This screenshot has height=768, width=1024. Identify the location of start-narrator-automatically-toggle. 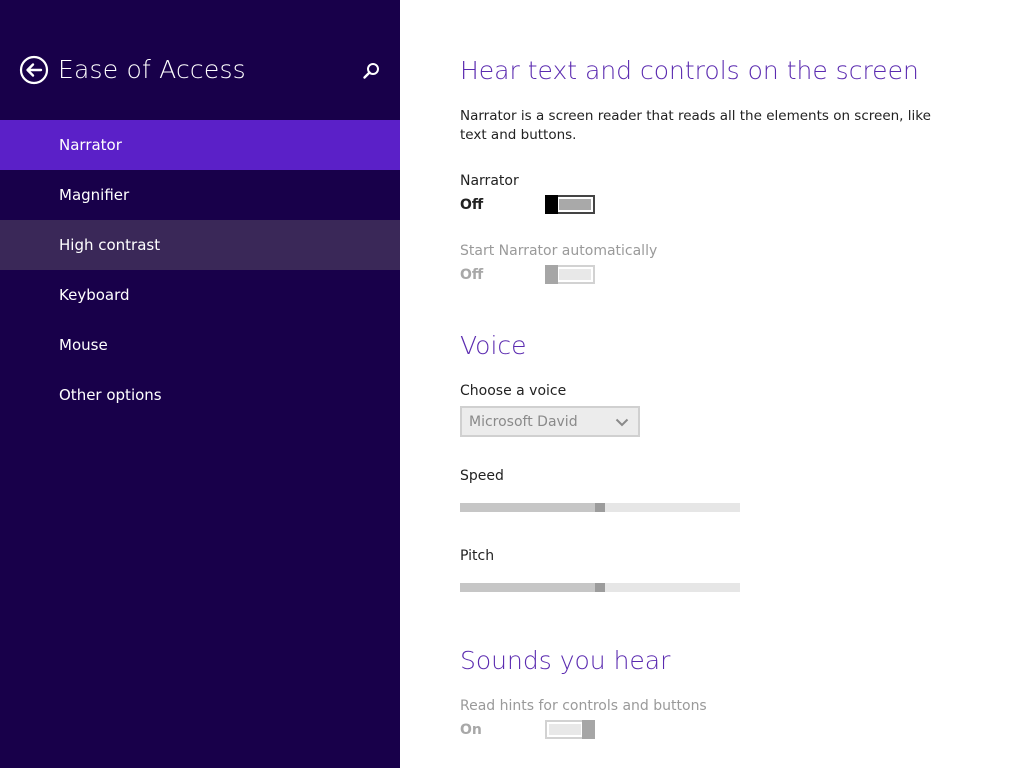
(570, 274).